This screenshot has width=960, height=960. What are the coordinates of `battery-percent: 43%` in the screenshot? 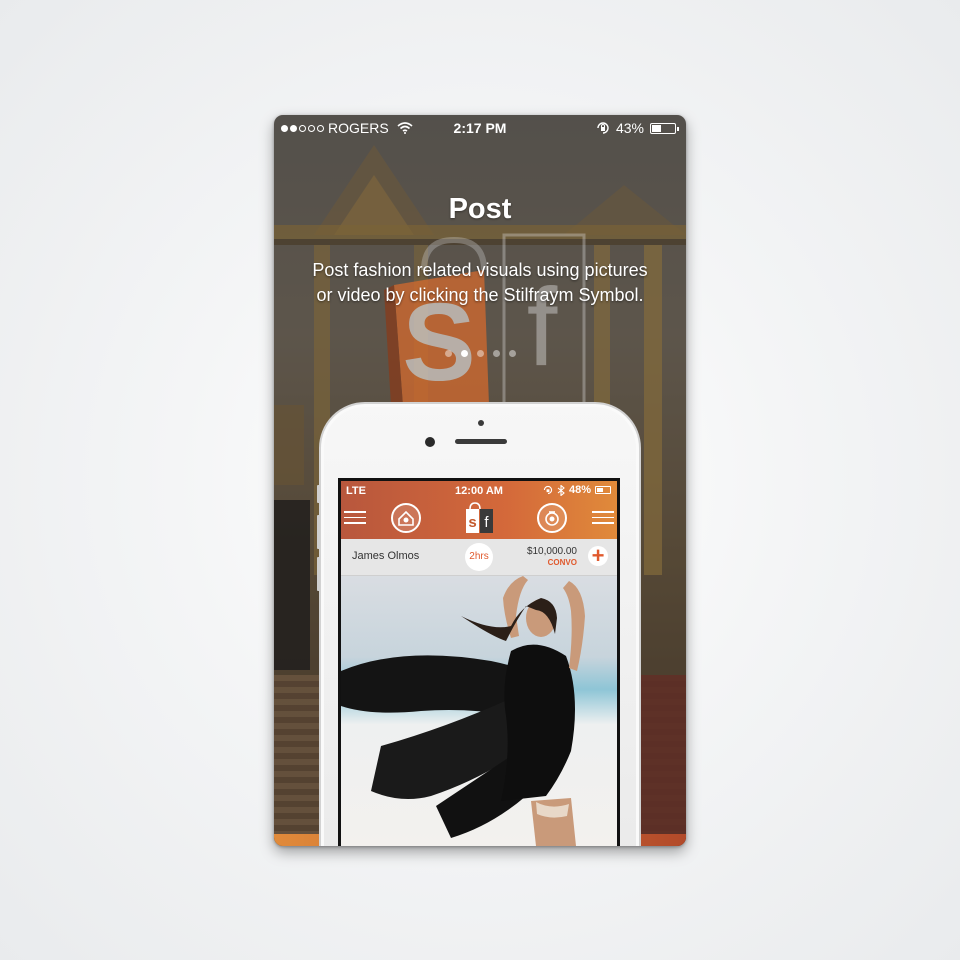 It's located at (629, 128).